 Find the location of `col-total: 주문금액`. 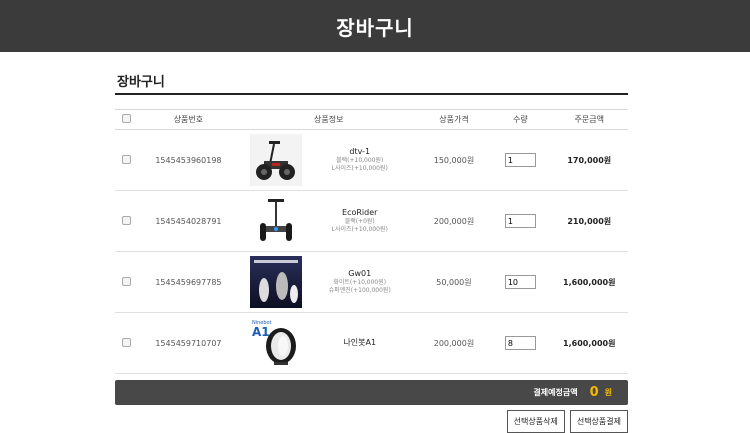

col-total: 주문금액 is located at coordinates (589, 119).